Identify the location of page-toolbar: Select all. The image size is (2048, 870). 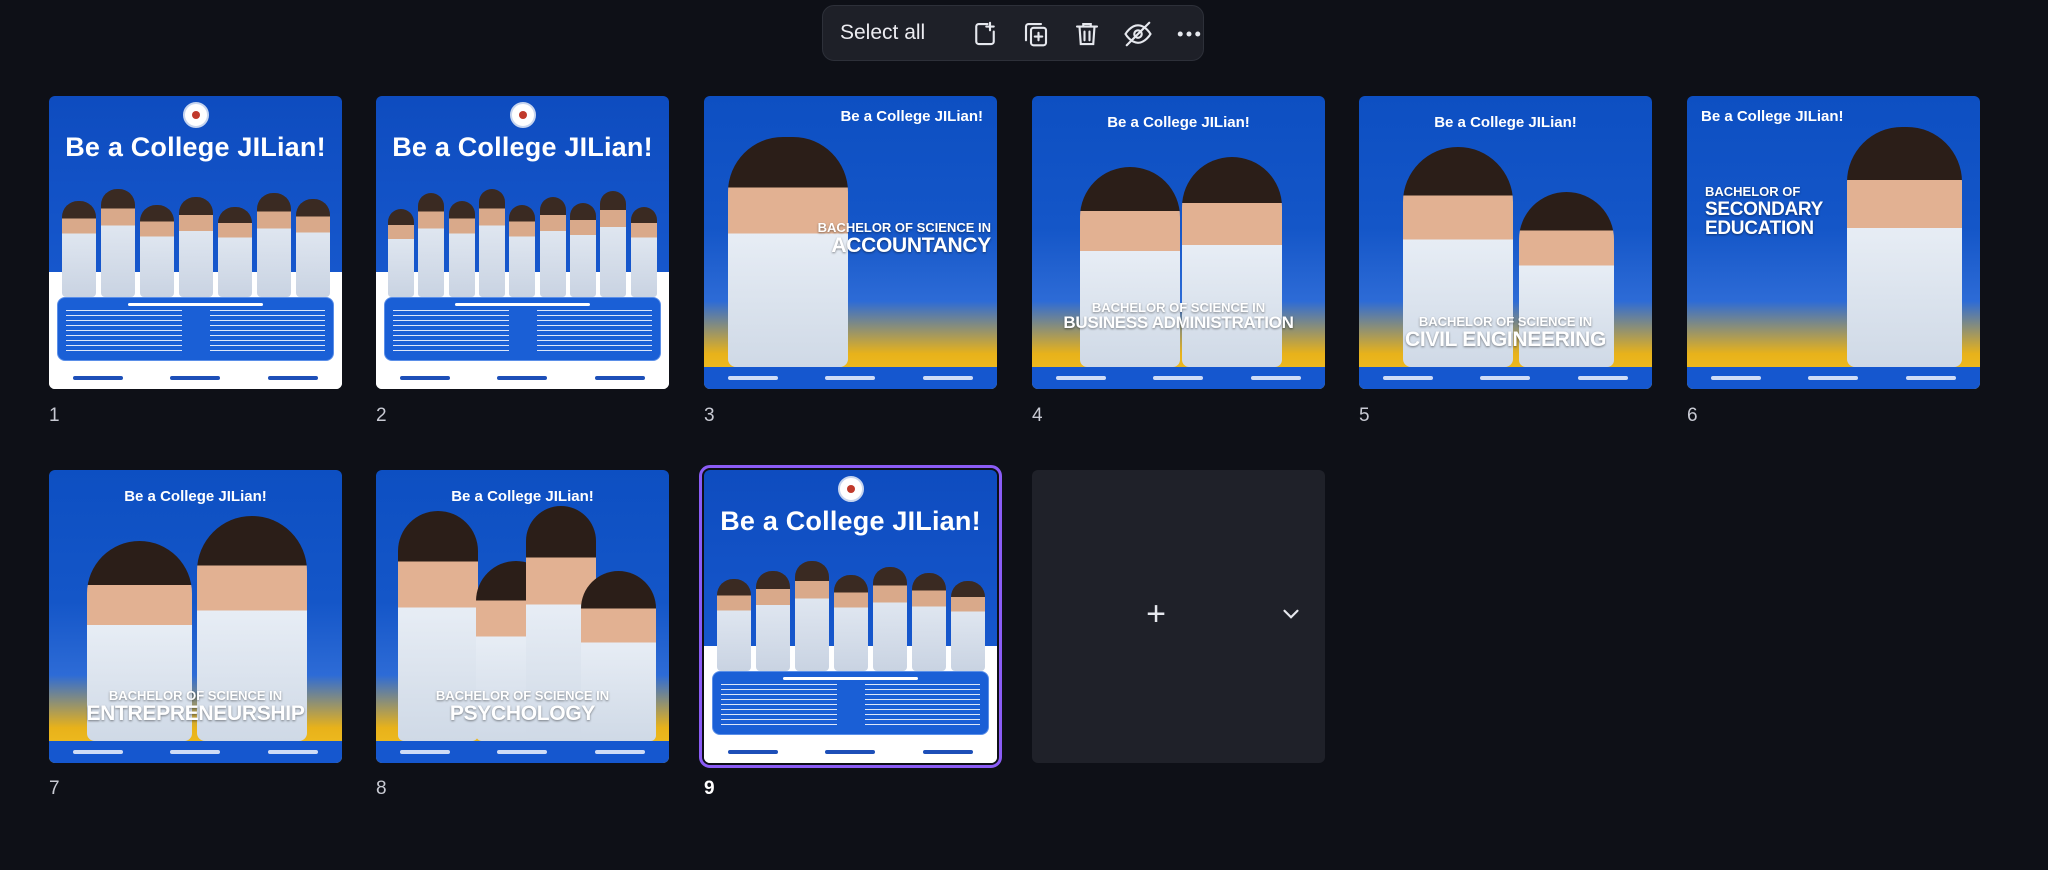
(1013, 33).